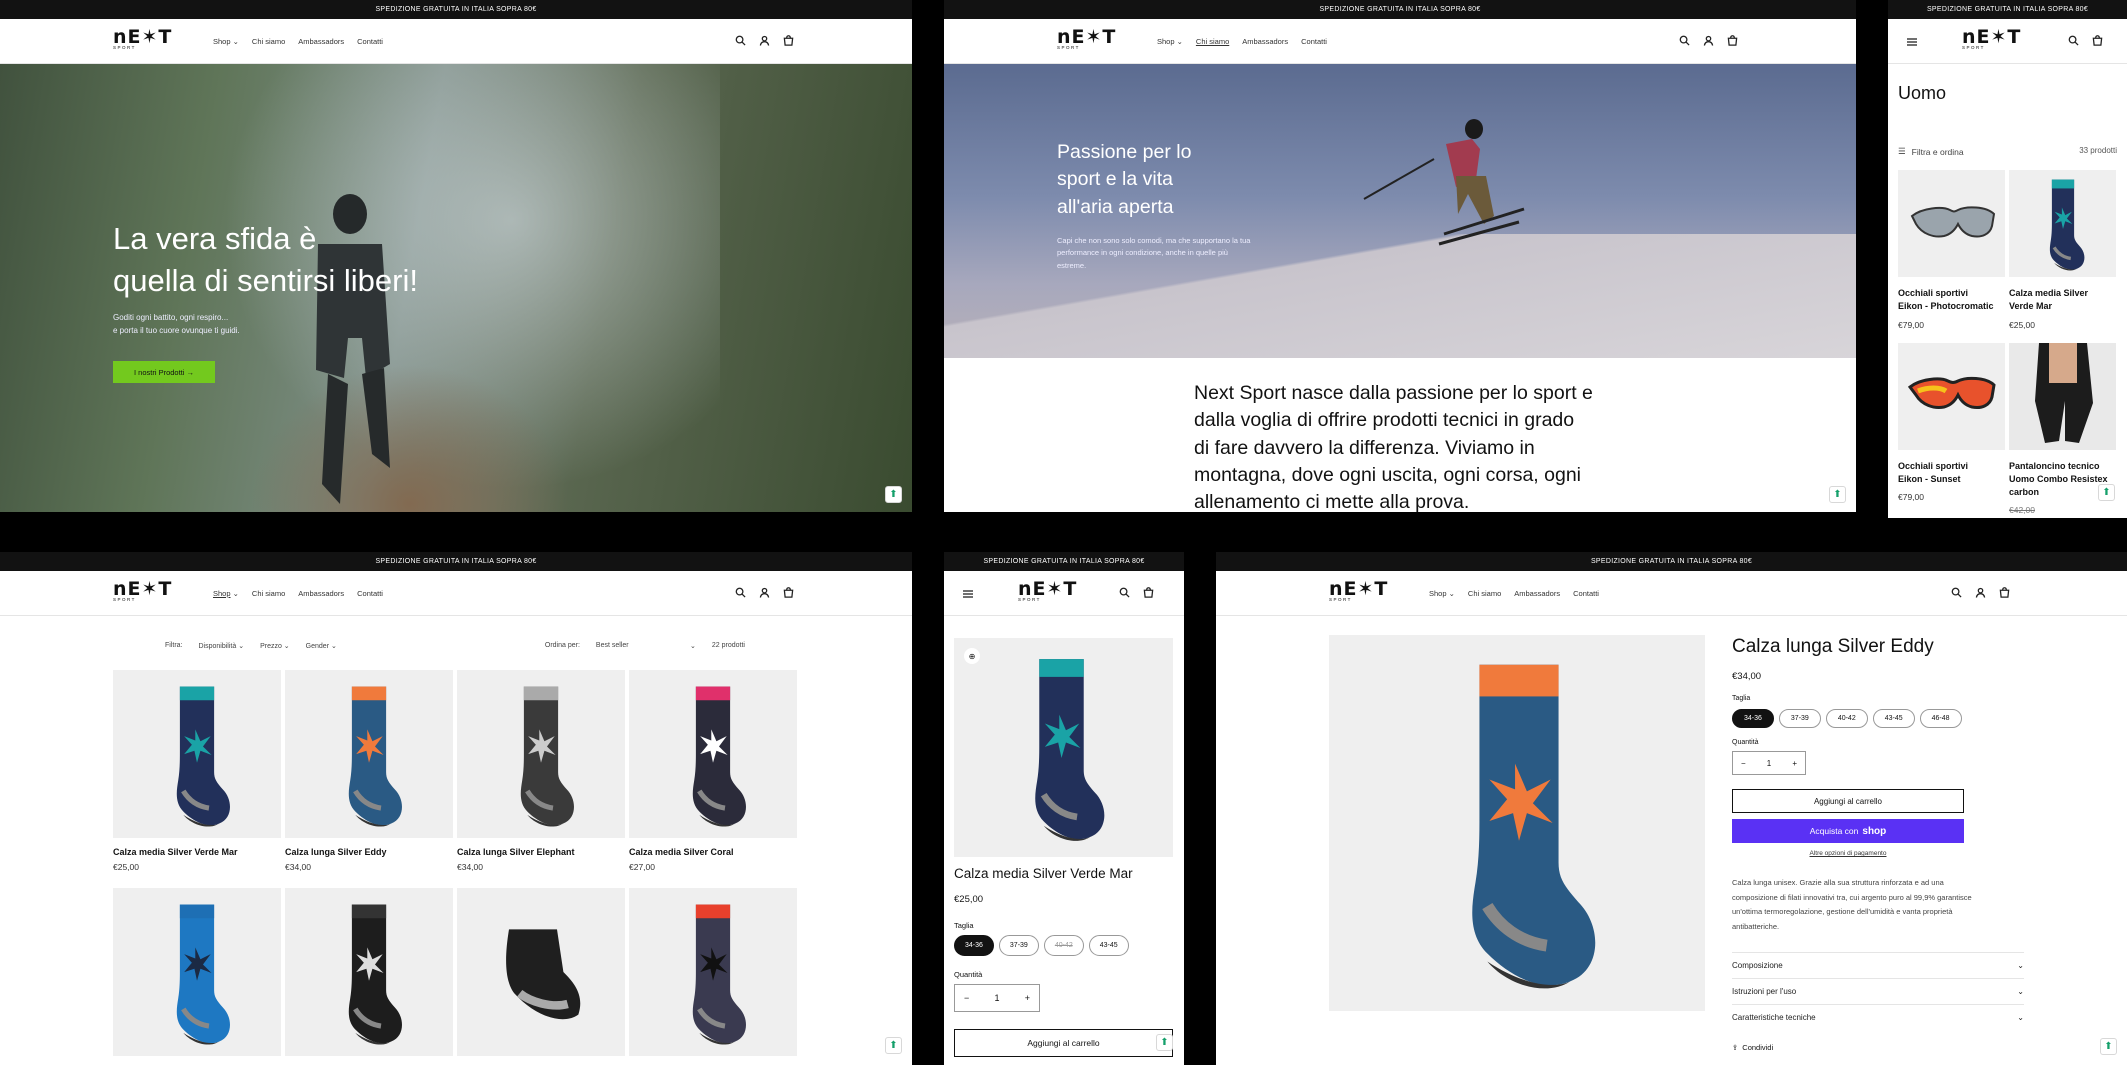  What do you see at coordinates (1848, 831) in the screenshot?
I see `shop-pay-button: Acquista con shop` at bounding box center [1848, 831].